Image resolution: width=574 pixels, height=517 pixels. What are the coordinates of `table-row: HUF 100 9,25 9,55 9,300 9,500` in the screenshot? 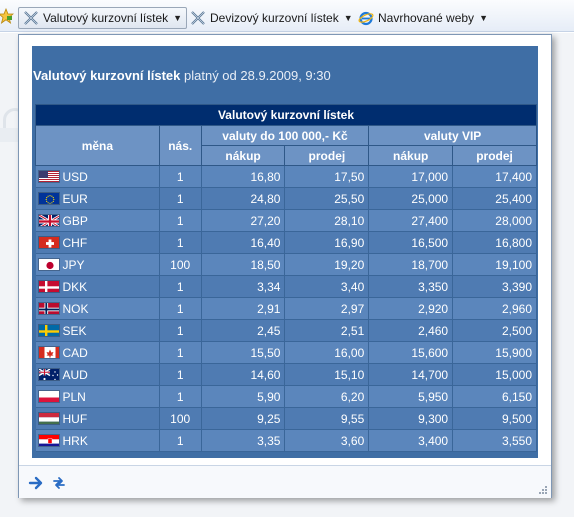 It's located at (286, 418).